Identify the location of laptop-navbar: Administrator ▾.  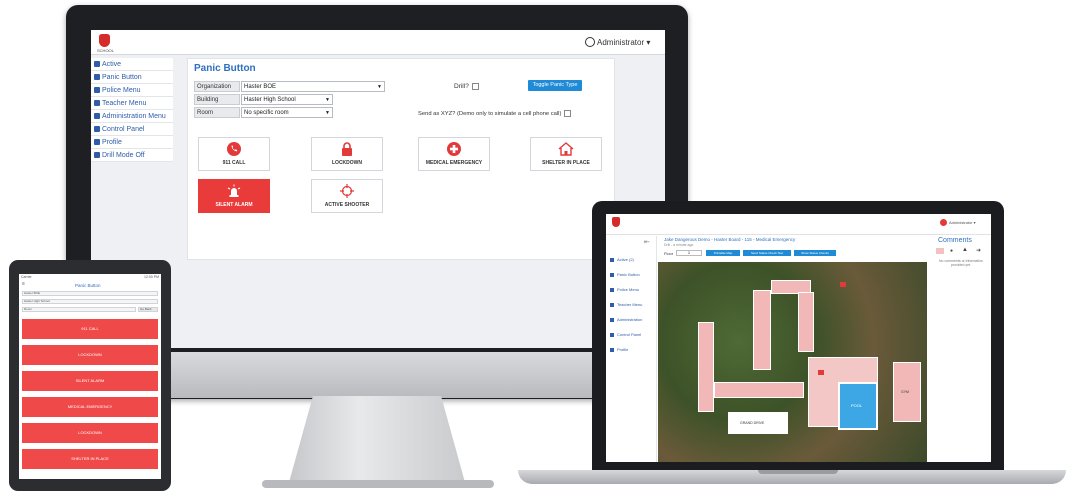
(798, 224).